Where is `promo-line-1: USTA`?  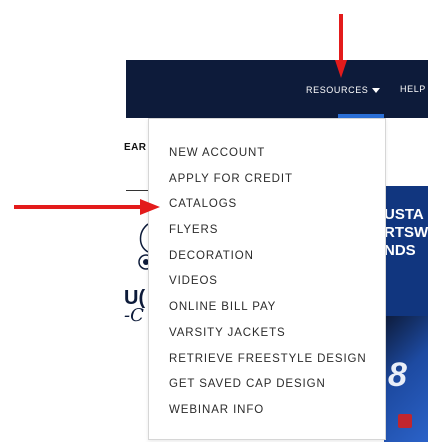 promo-line-1: USTA is located at coordinates (404, 214).